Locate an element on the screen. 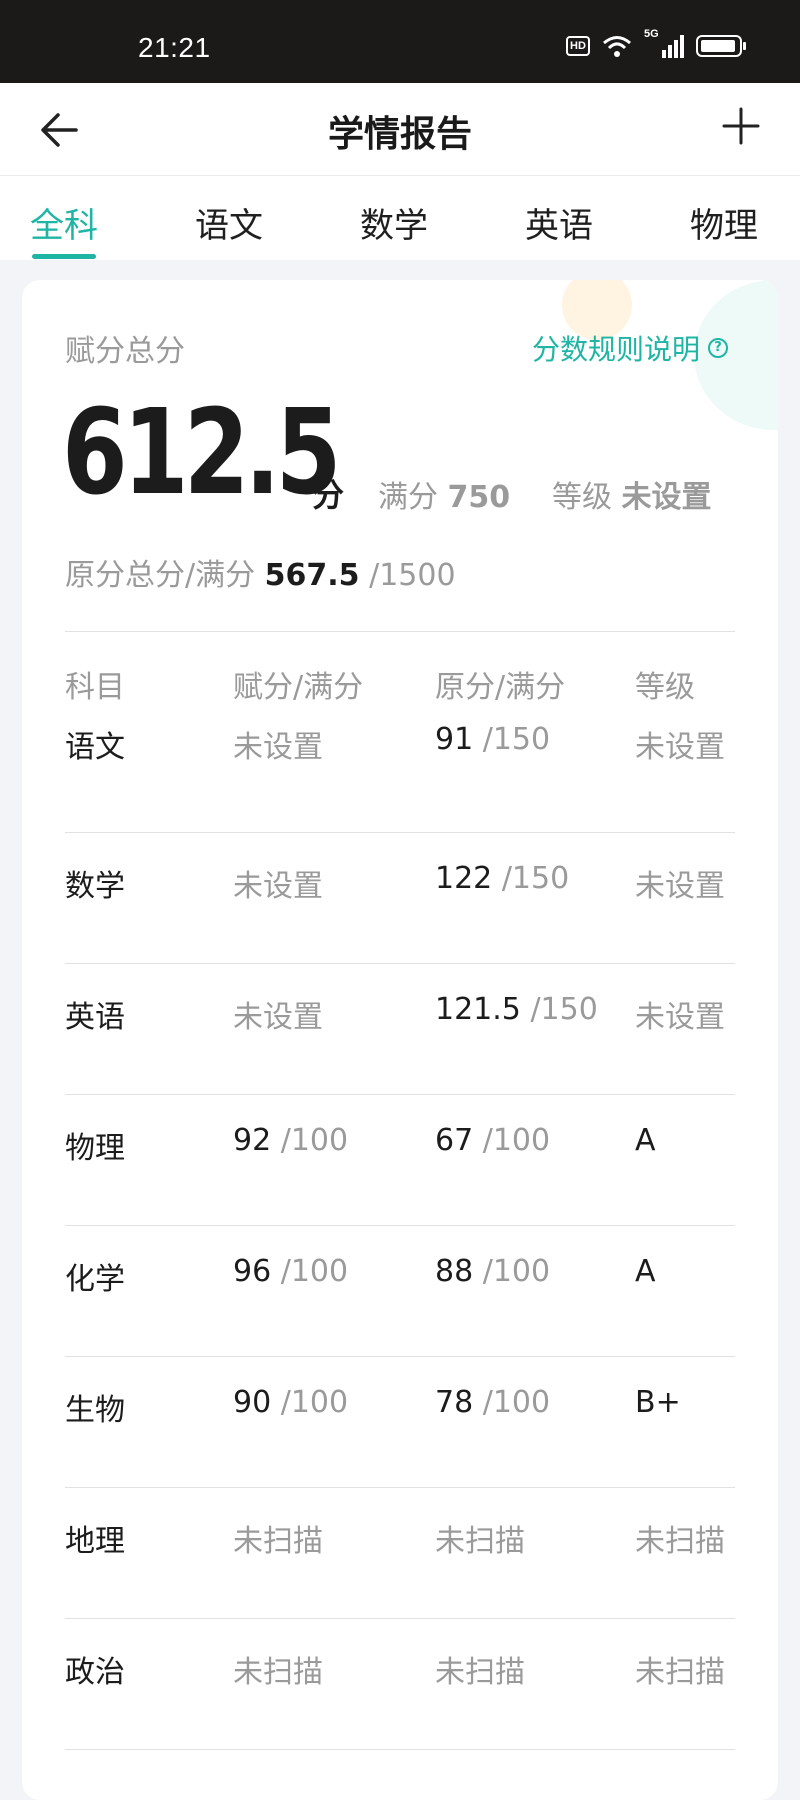 Image resolution: width=800 pixels, height=1800 pixels. header-scaled: 赋分/满分 is located at coordinates (298, 687).